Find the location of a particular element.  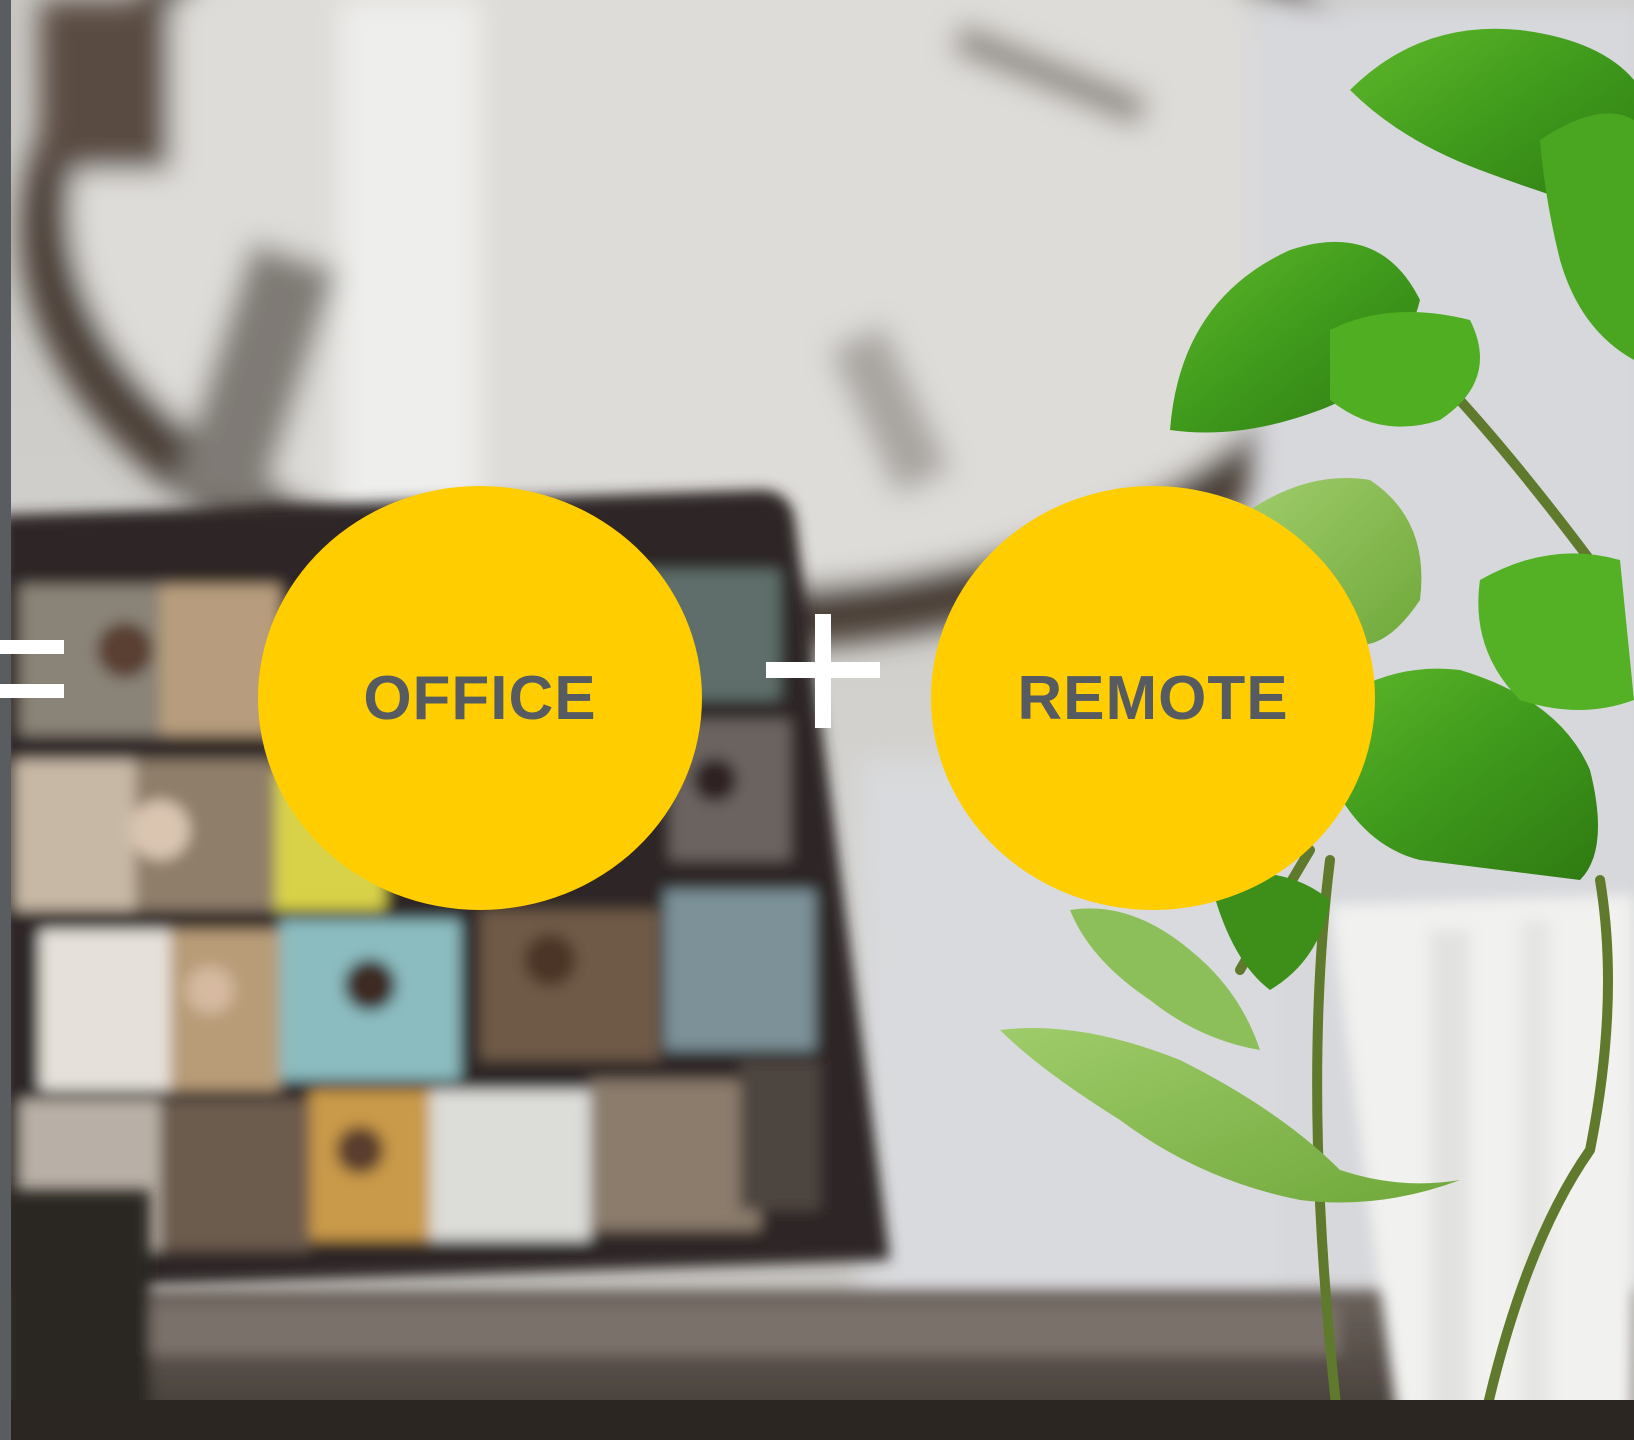

office-label: OFFICE is located at coordinates (480, 698).